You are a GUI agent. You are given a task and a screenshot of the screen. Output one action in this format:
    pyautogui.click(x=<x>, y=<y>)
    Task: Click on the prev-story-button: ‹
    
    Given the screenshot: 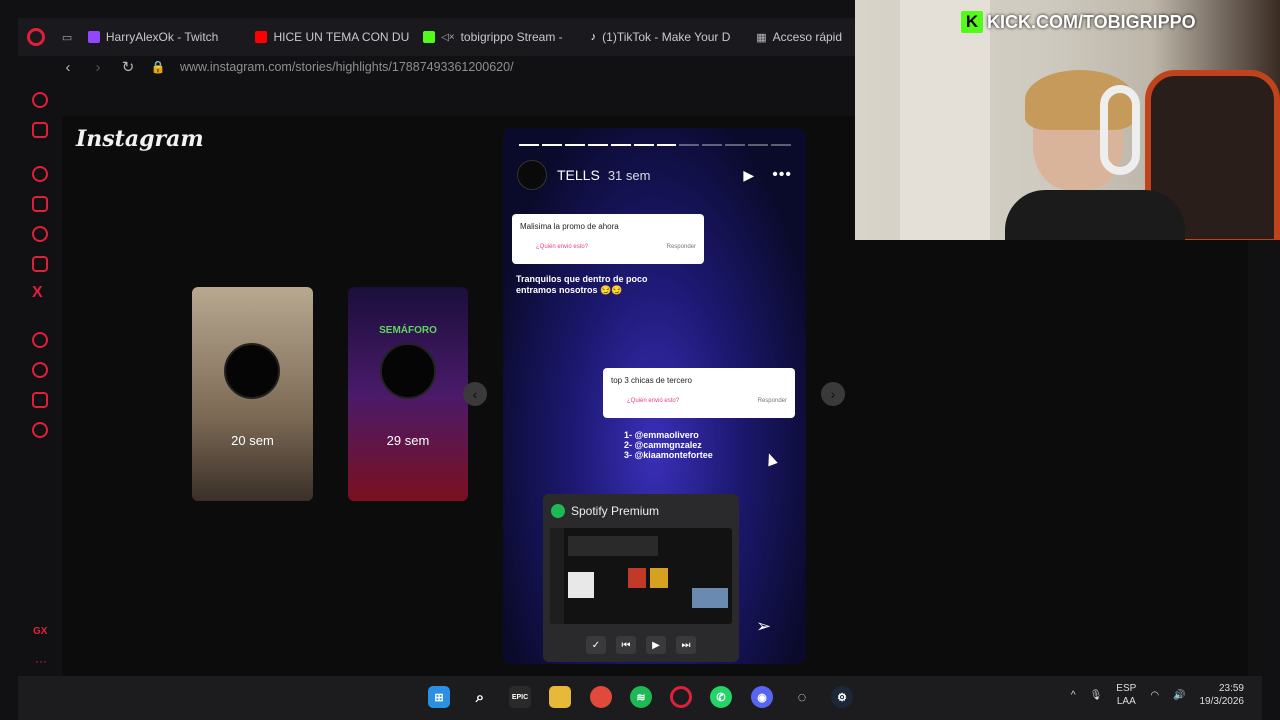 What is the action you would take?
    pyautogui.click(x=475, y=394)
    